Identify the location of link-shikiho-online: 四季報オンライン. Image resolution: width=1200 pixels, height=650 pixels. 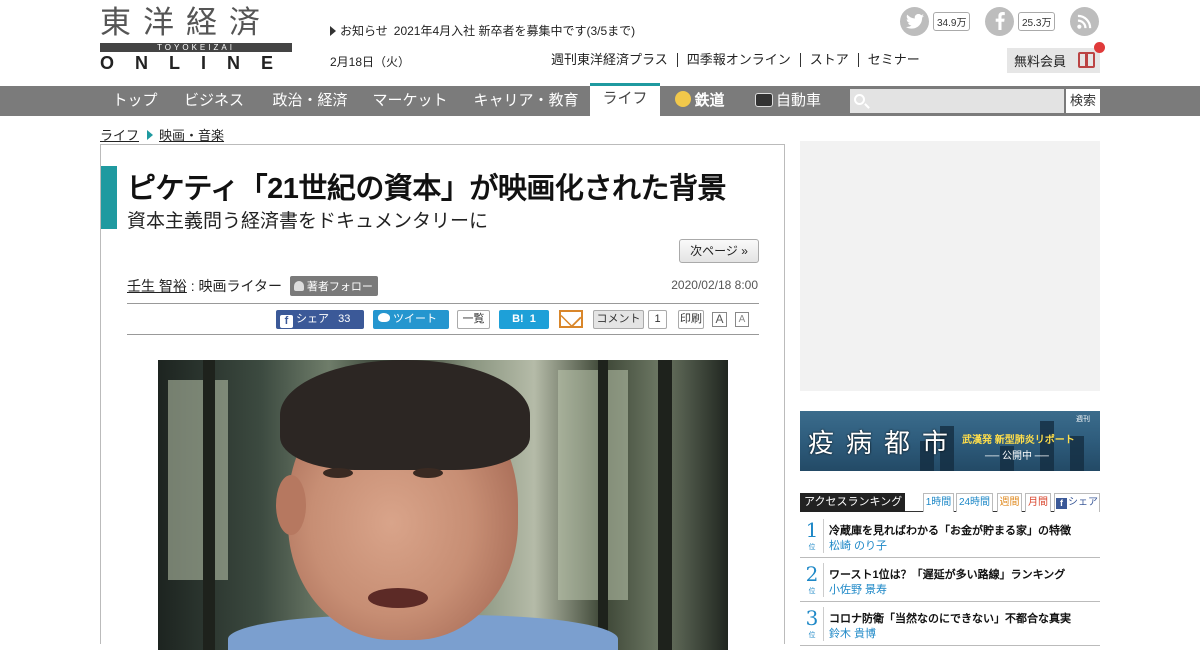
(738, 60).